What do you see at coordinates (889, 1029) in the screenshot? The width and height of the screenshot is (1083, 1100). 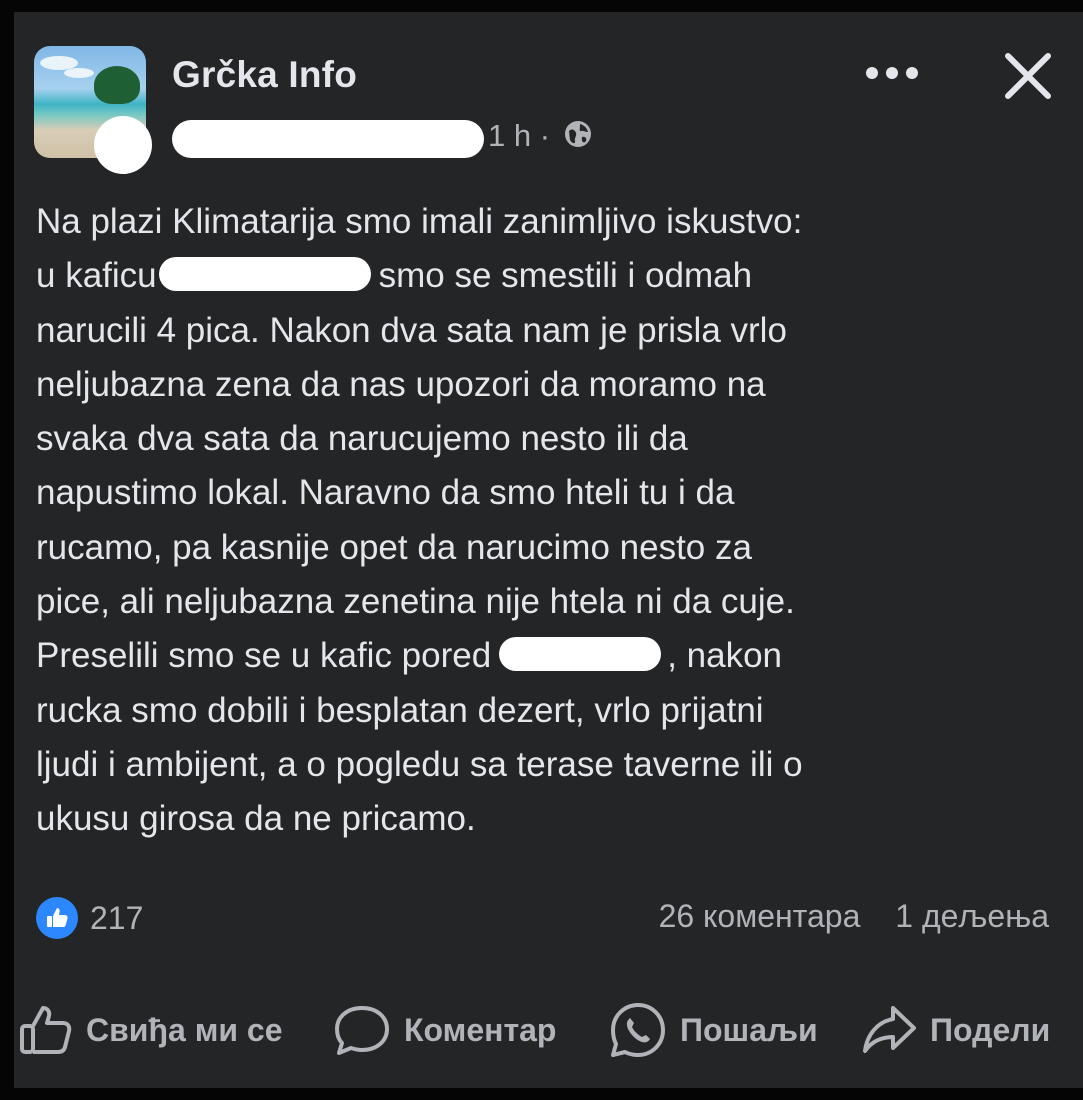 I see `share-icon` at bounding box center [889, 1029].